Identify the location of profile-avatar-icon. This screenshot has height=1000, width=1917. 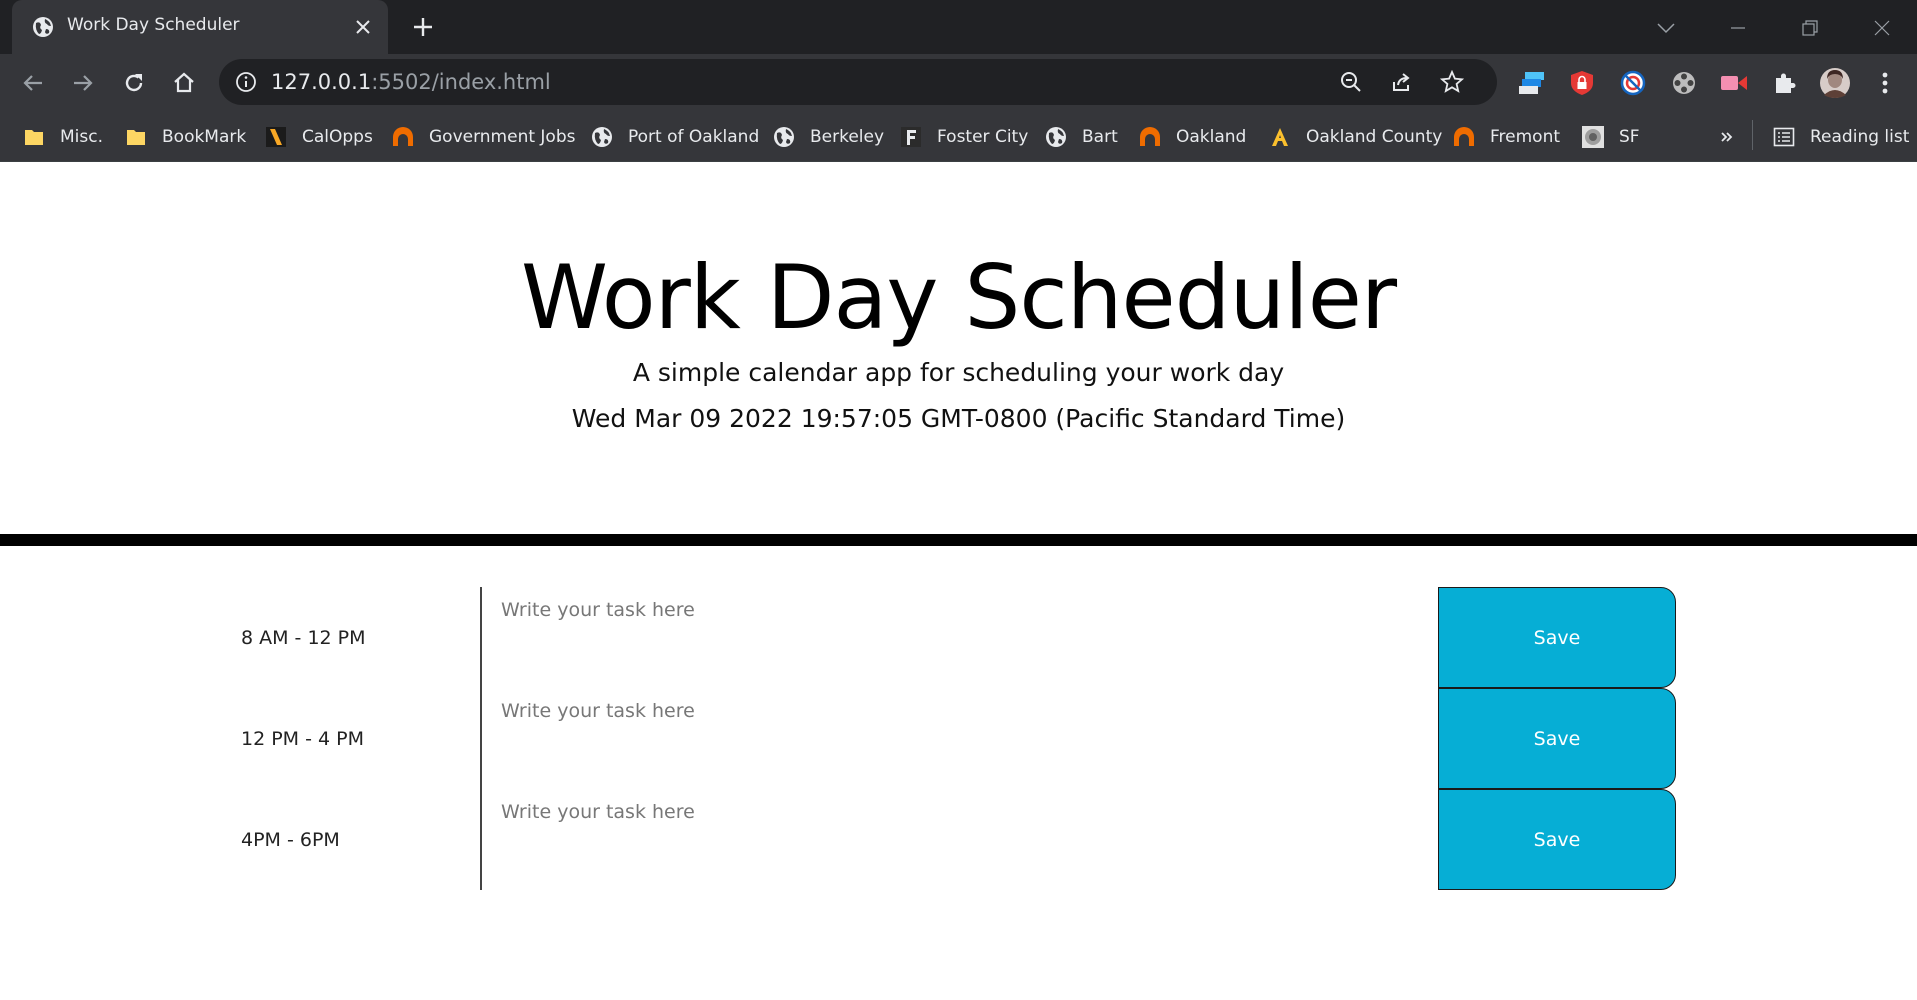
(1835, 83).